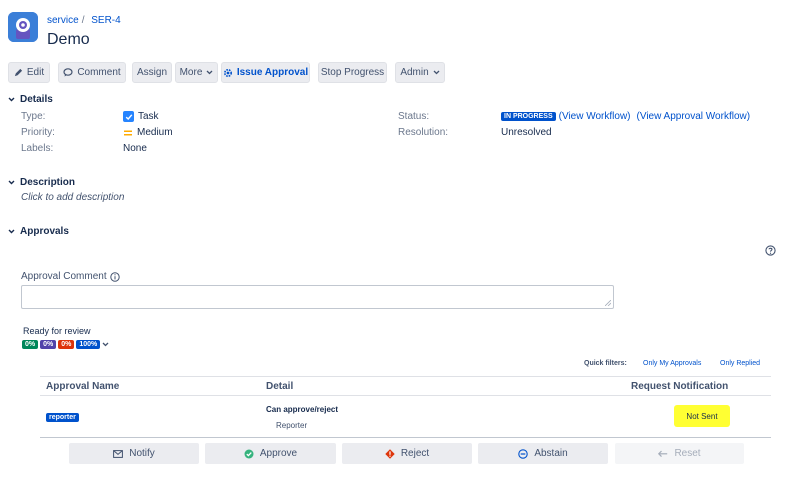 The width and height of the screenshot is (802, 493). What do you see at coordinates (679, 453) in the screenshot?
I see `reset-button: Reset` at bounding box center [679, 453].